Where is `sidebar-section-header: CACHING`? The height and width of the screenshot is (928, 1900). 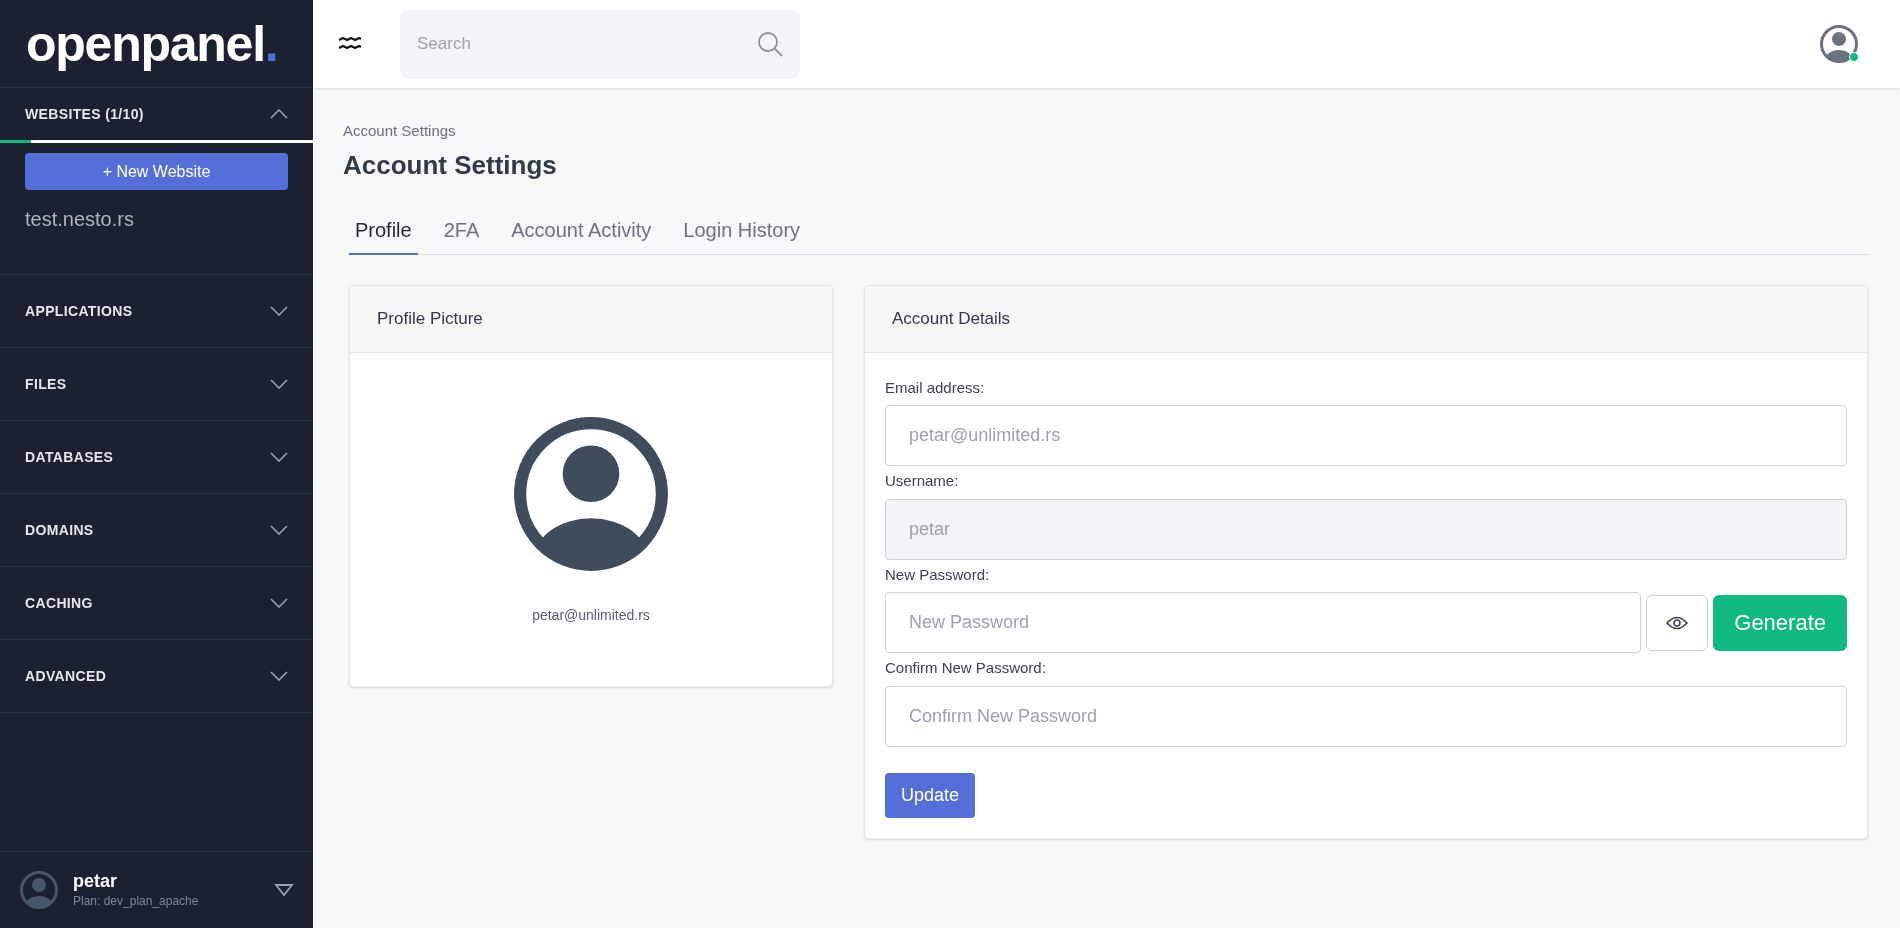 sidebar-section-header: CACHING is located at coordinates (156, 603).